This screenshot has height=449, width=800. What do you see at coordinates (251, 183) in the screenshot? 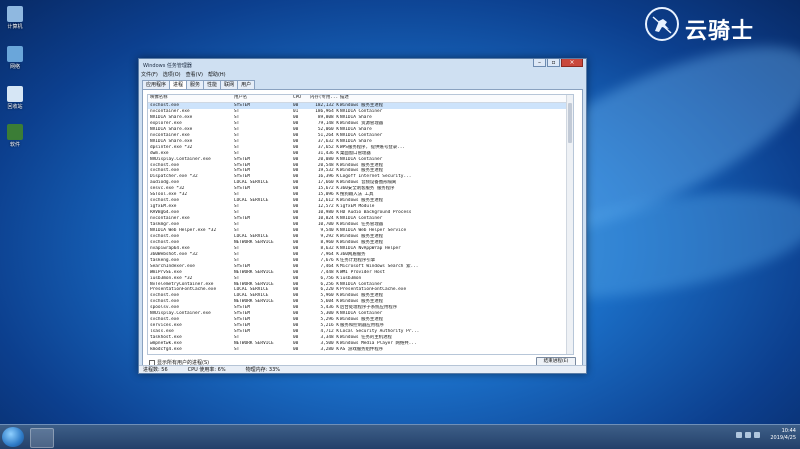
I see `table-cell: LOCAL SERVICE` at bounding box center [251, 183].